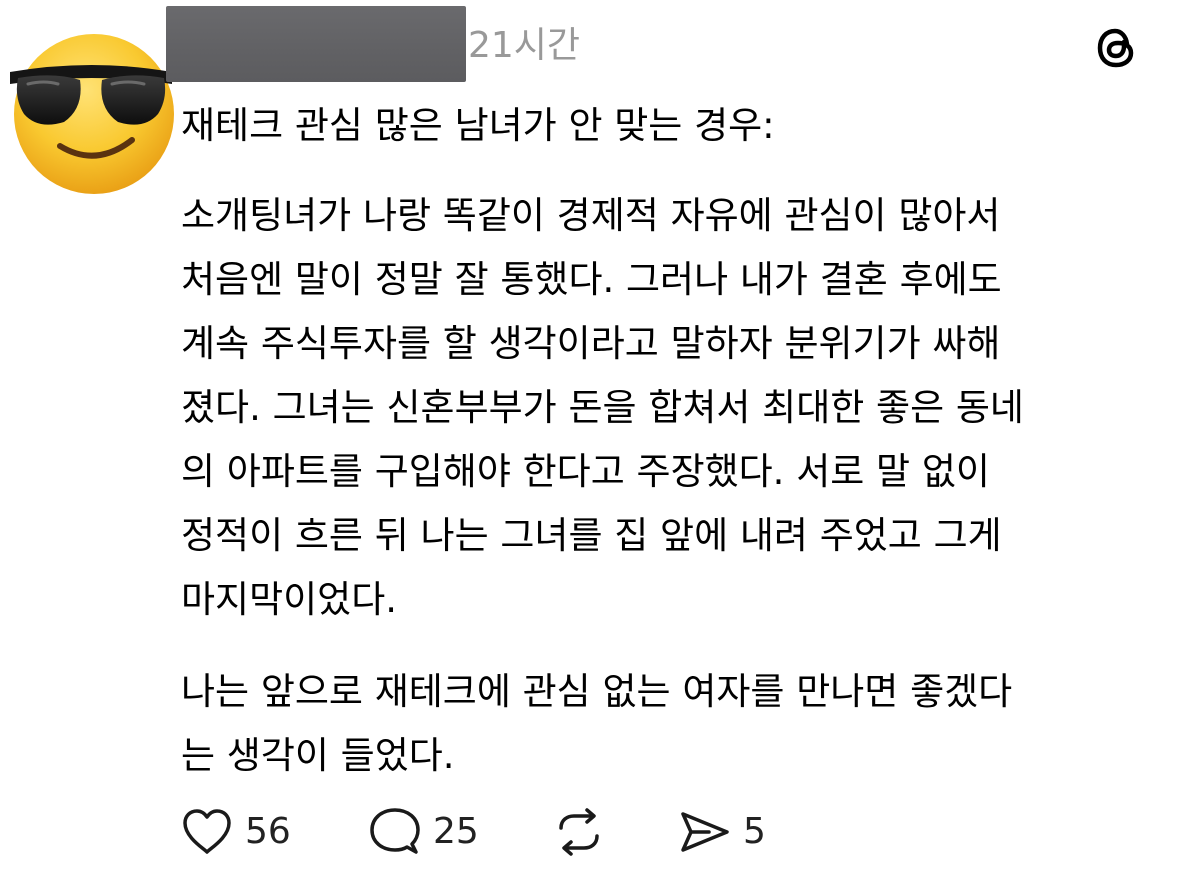 Image resolution: width=1179 pixels, height=882 pixels. I want to click on threads-logo-icon, so click(1116, 48).